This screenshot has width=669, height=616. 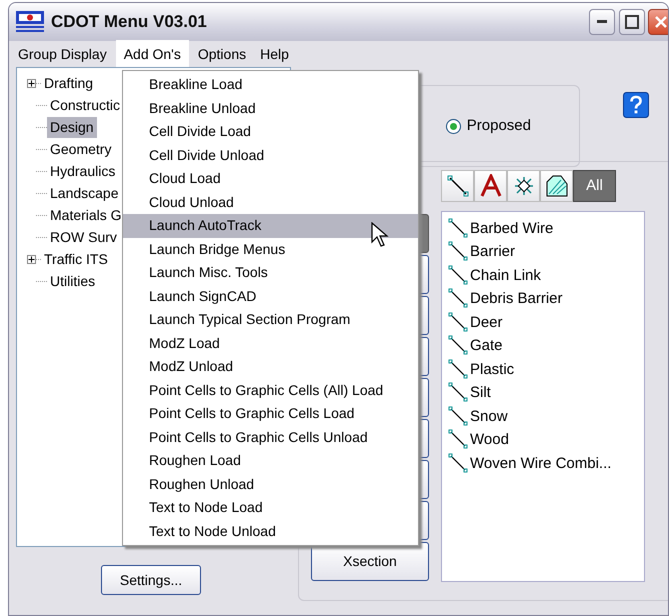 I want to click on menu-item: ModZ Unload, so click(x=270, y=366).